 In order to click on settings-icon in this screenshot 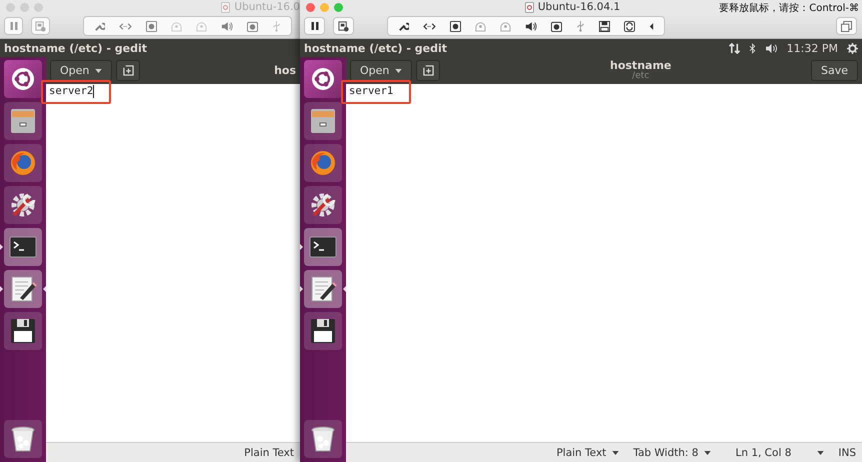, I will do `click(852, 48)`.